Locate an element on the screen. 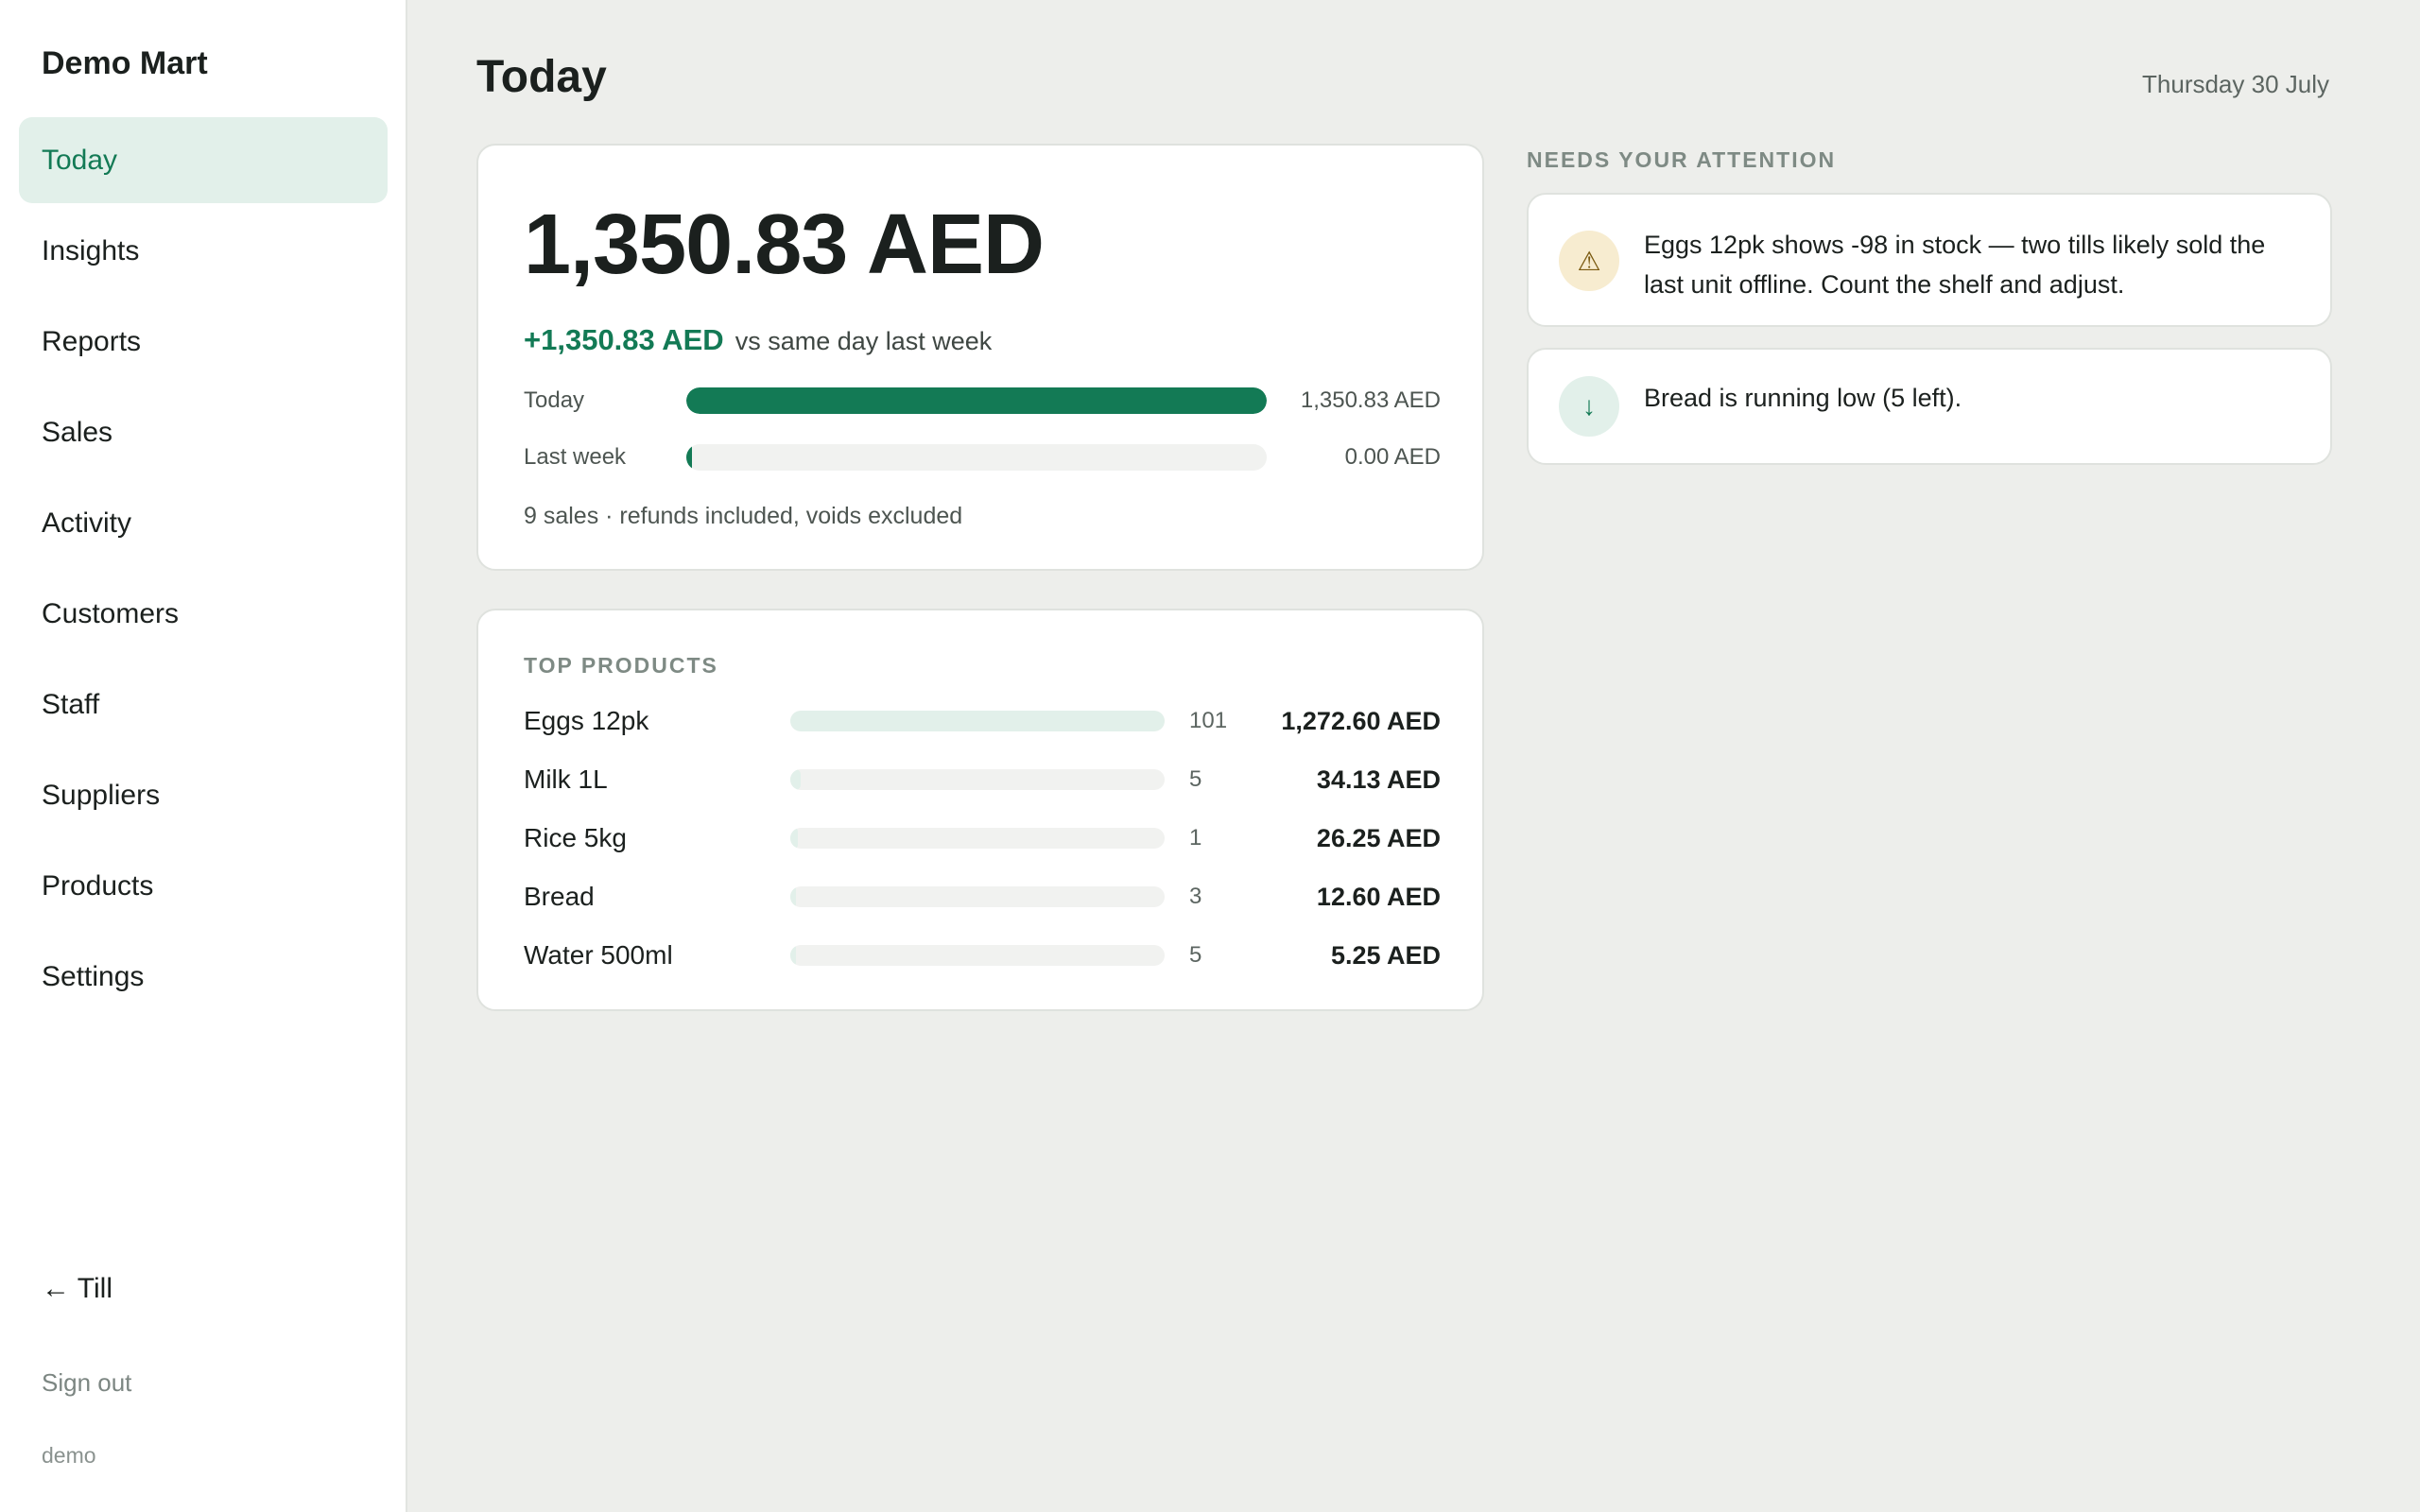 The height and width of the screenshot is (1512, 2420). sidebar-item-label: Insights is located at coordinates (91, 250).